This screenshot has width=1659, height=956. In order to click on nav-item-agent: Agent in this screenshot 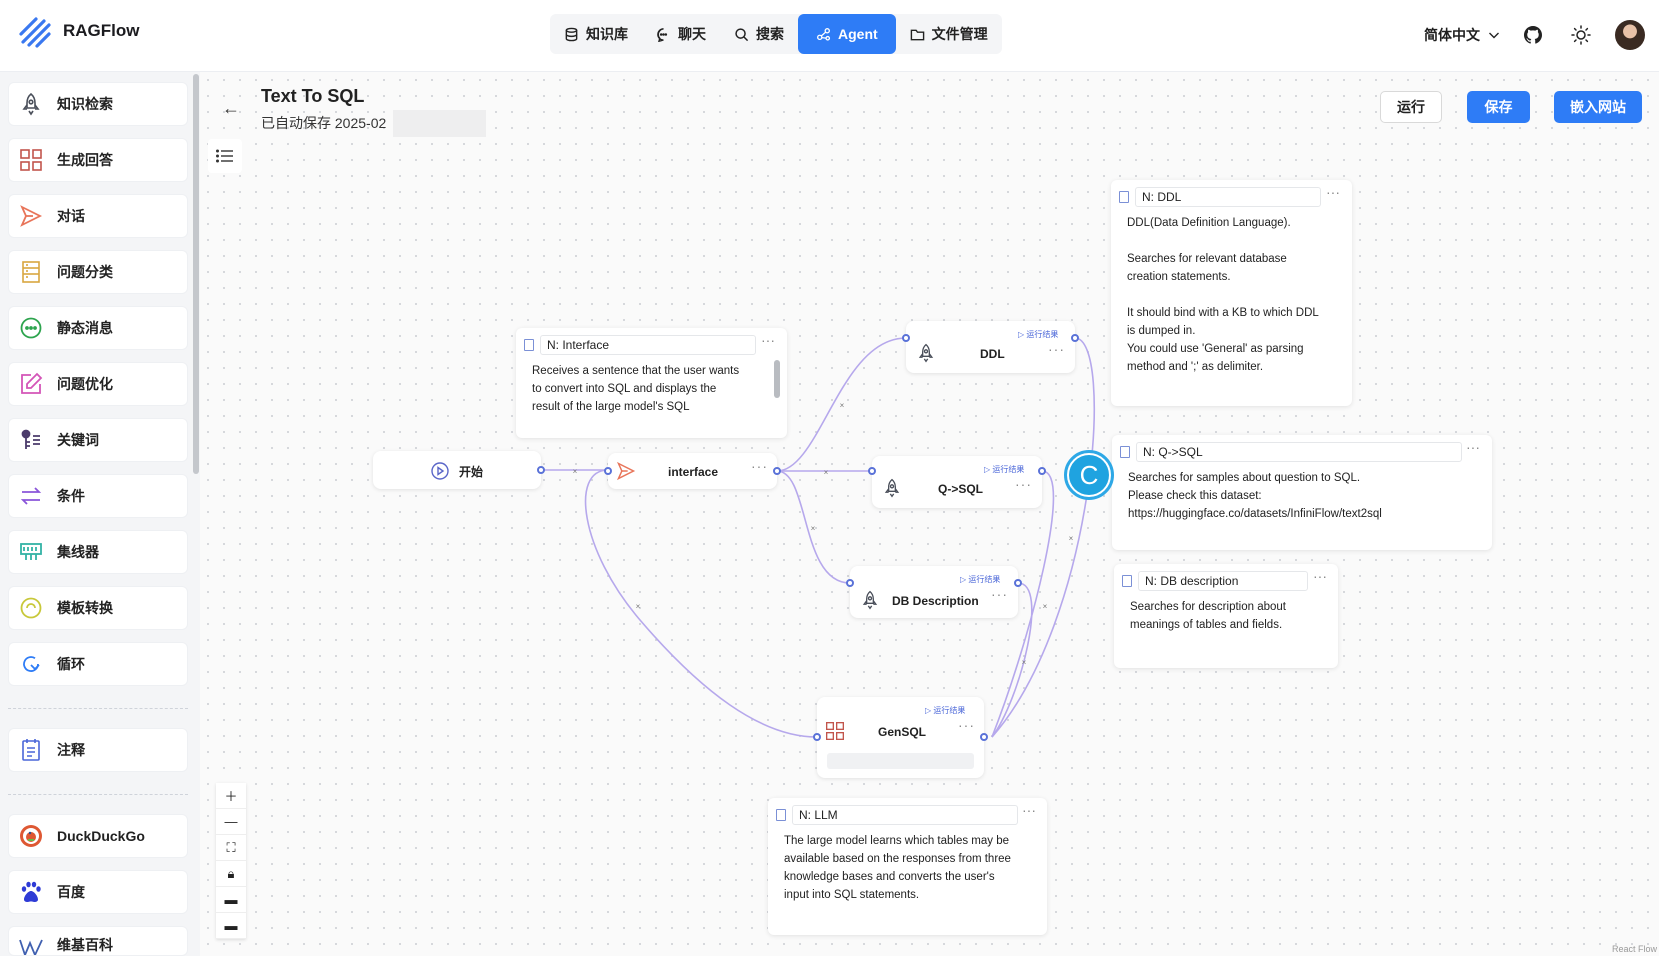, I will do `click(847, 34)`.